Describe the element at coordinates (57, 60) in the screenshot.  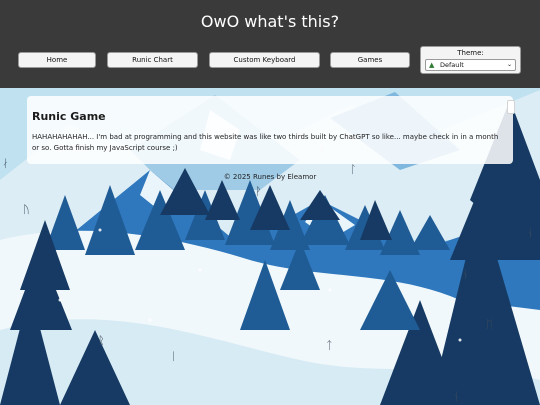
I see `nav-home-button: Home` at that location.